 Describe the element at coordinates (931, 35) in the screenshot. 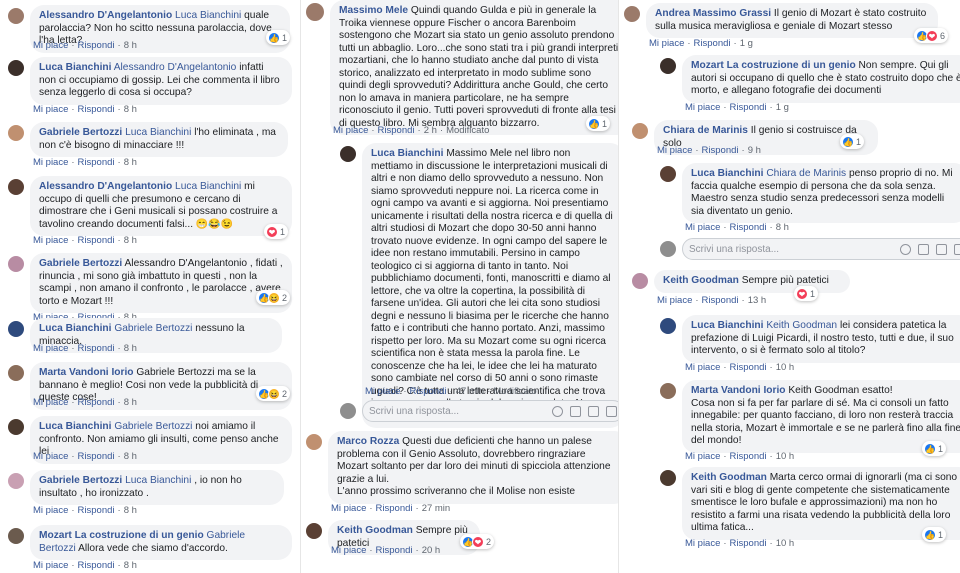

I see `reaction-summary: 👍 ❤ 6` at that location.